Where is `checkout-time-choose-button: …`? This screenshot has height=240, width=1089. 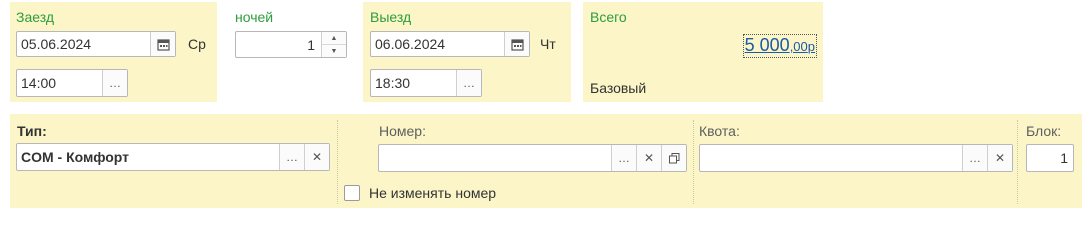 checkout-time-choose-button: … is located at coordinates (468, 83).